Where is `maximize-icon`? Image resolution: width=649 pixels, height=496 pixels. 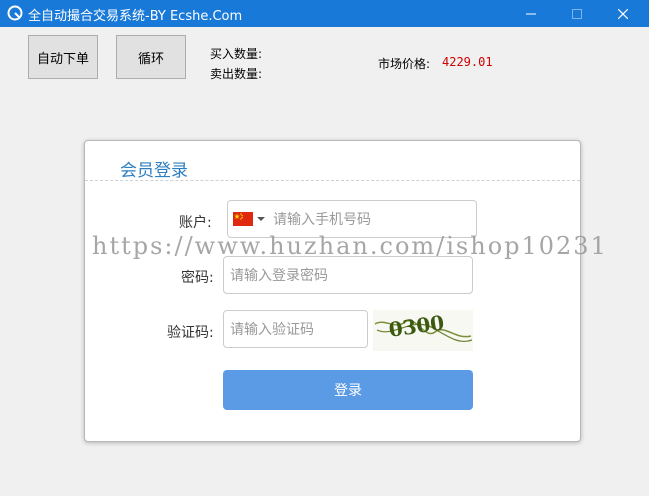 maximize-icon is located at coordinates (577, 13).